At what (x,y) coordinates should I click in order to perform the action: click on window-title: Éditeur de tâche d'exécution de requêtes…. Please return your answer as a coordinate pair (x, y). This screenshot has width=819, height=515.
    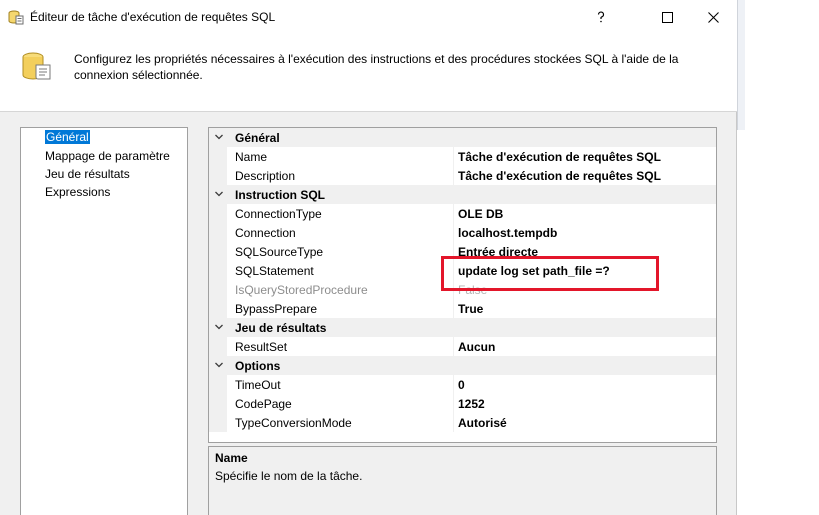
    Looking at the image, I should click on (153, 17).